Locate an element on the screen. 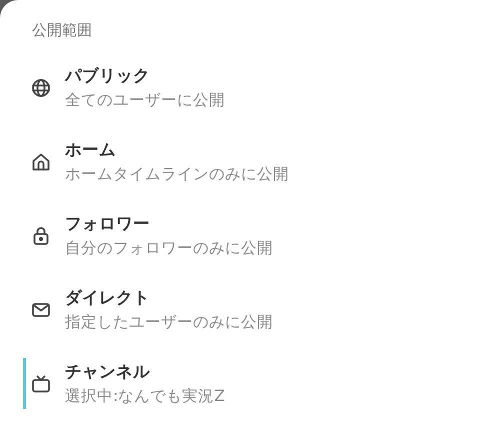 The image size is (500, 430). visibility-option: ホーム ホームタイムラインのみに公開 is located at coordinates (261, 161).